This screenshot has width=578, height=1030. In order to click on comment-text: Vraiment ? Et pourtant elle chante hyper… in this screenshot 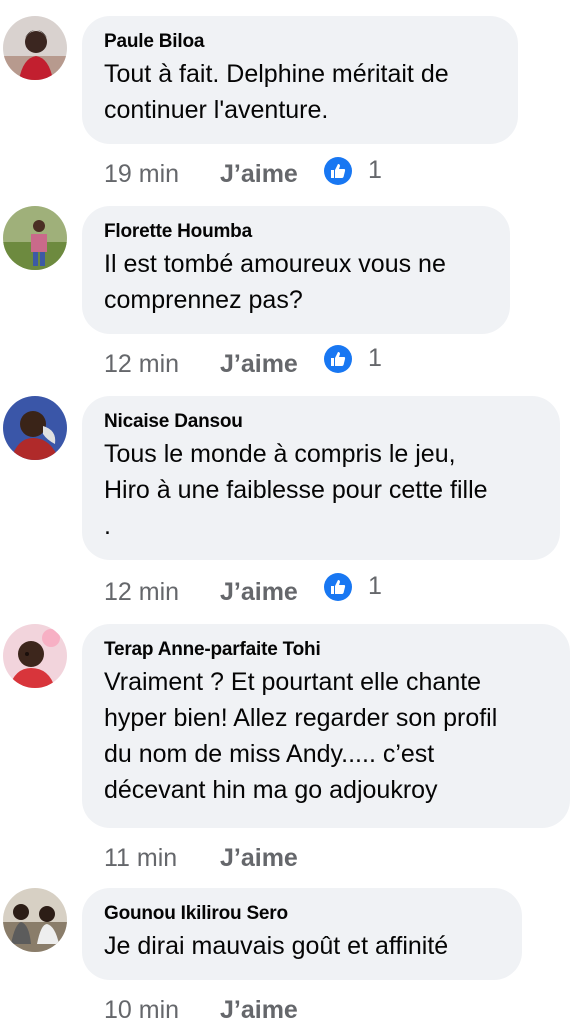, I will do `click(301, 736)`.